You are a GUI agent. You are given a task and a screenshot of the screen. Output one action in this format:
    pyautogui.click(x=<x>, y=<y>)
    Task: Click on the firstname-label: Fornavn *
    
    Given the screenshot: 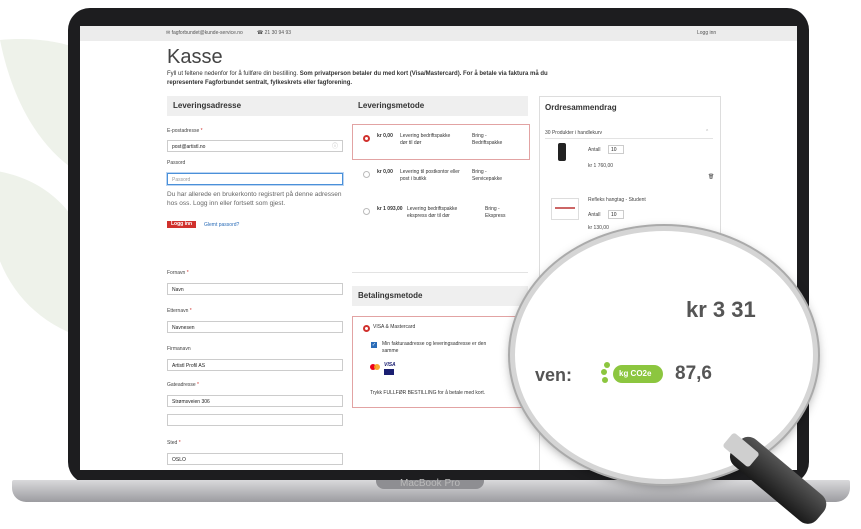 What is the action you would take?
    pyautogui.click(x=178, y=273)
    